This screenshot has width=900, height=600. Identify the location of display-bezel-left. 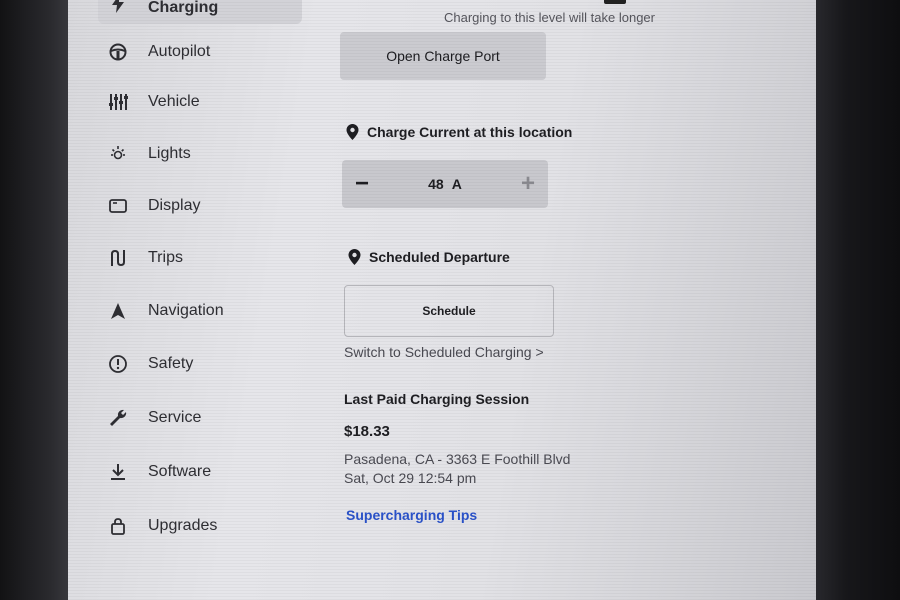
(36, 300).